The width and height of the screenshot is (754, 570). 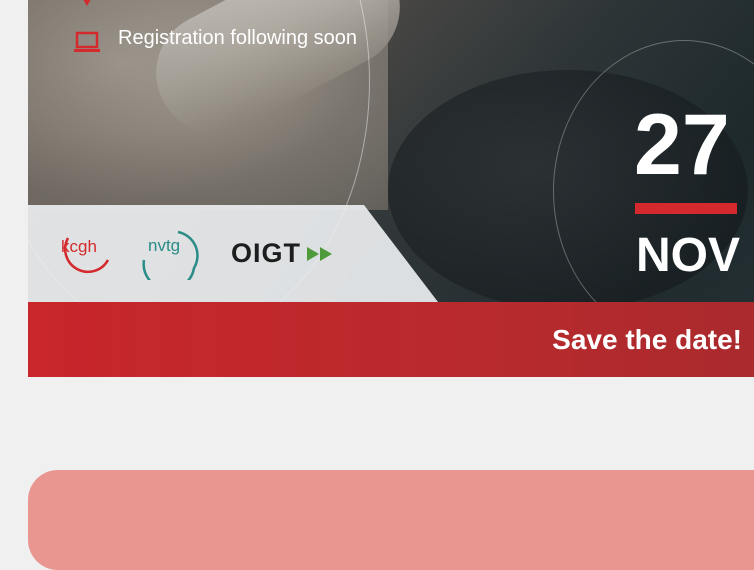 I want to click on event-month: NOV, so click(x=688, y=255).